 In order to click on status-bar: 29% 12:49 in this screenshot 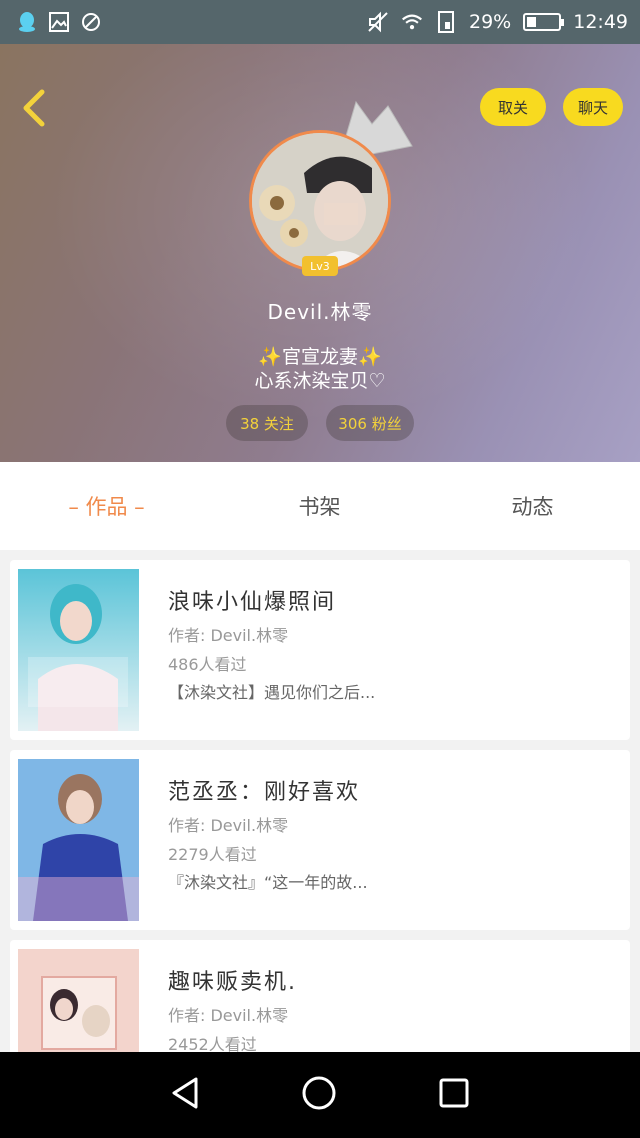, I will do `click(320, 22)`.